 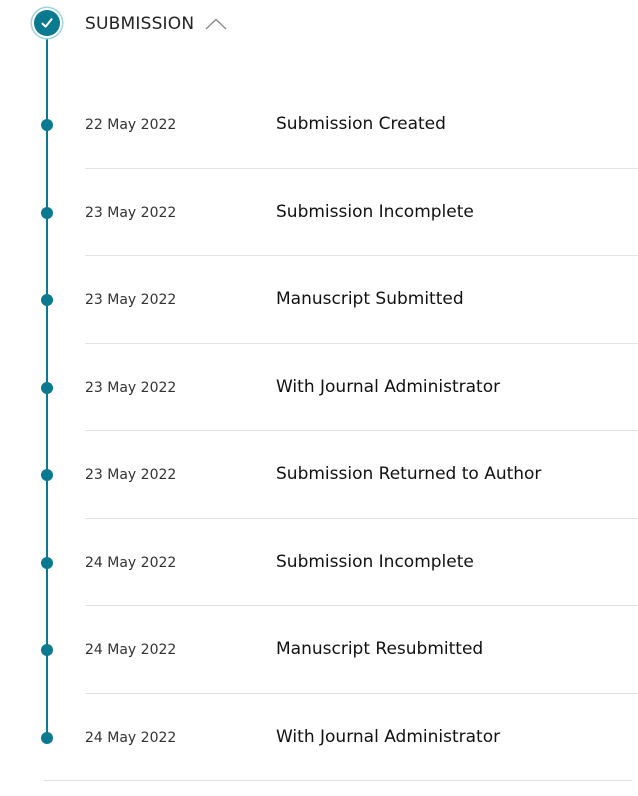 I want to click on timeline-event: 23 May 2022 With Journal Administrator, so click(x=319, y=387).